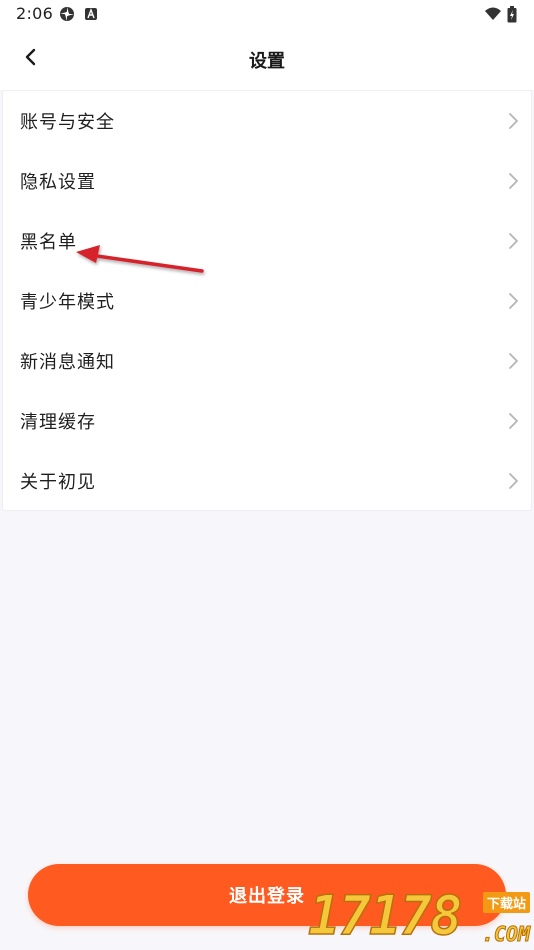 Image resolution: width=534 pixels, height=950 pixels. What do you see at coordinates (513, 14) in the screenshot?
I see `battery-icon` at bounding box center [513, 14].